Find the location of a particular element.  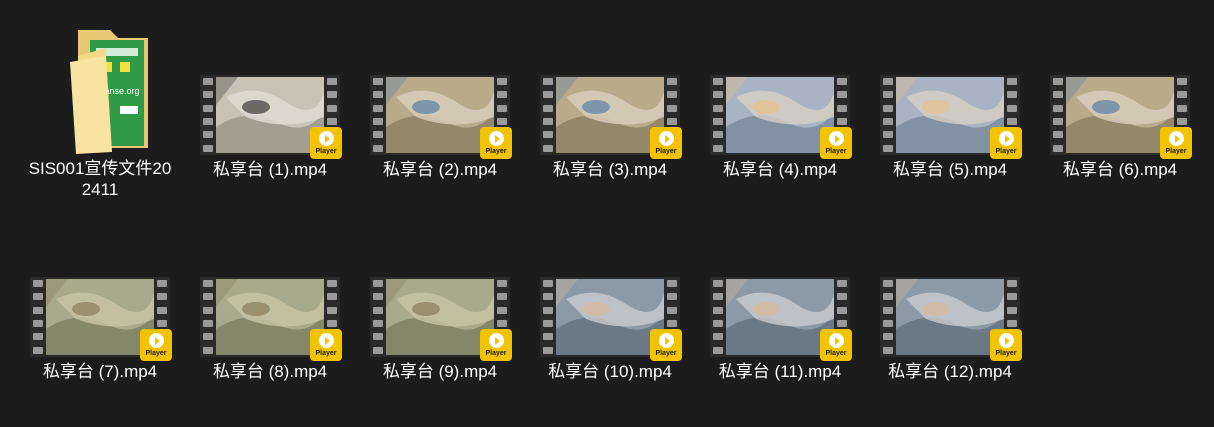

video-file-label: 私享台 (4).mp4 is located at coordinates (780, 169).